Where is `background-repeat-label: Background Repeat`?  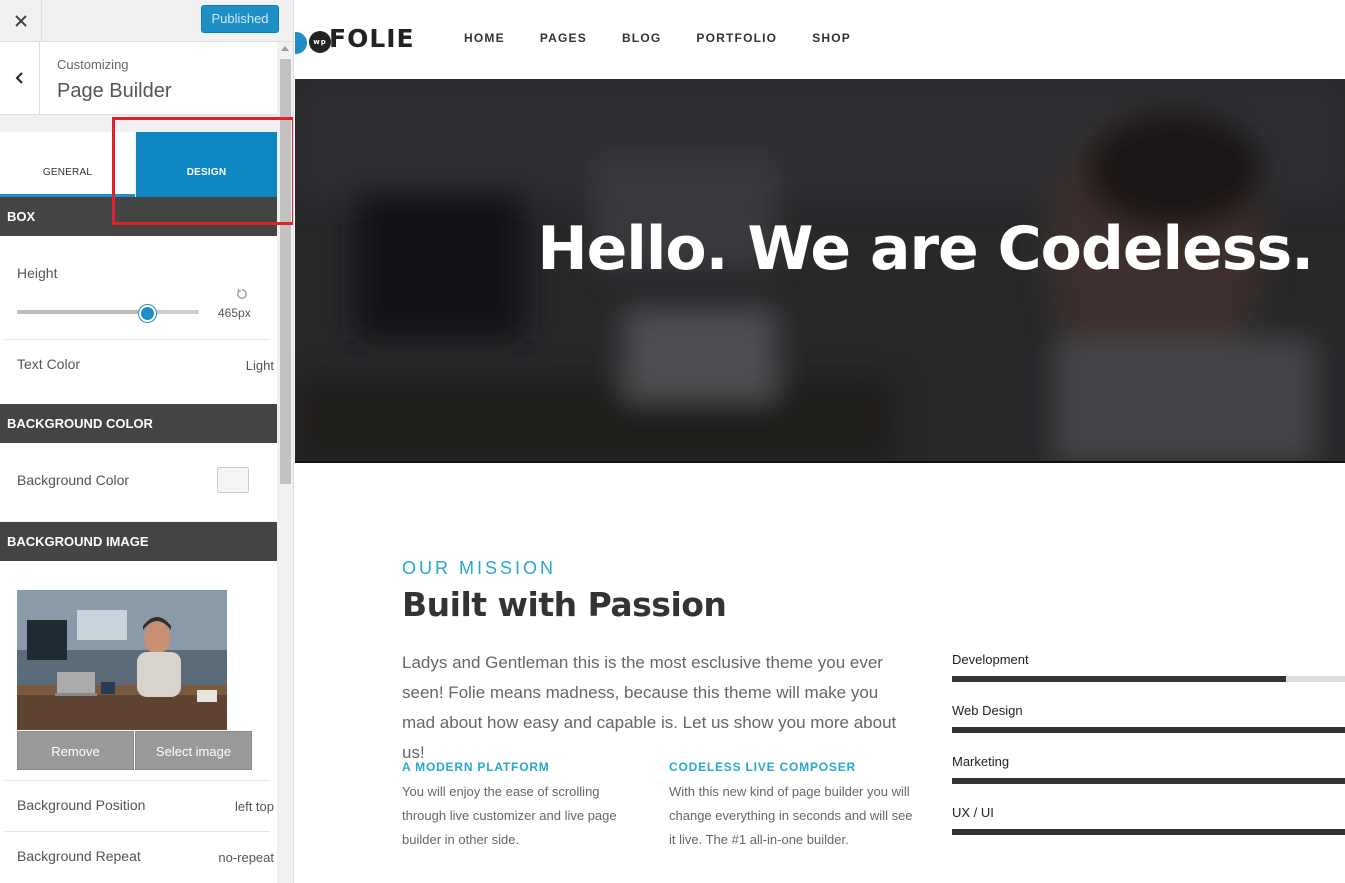
background-repeat-label: Background Repeat is located at coordinates (79, 856).